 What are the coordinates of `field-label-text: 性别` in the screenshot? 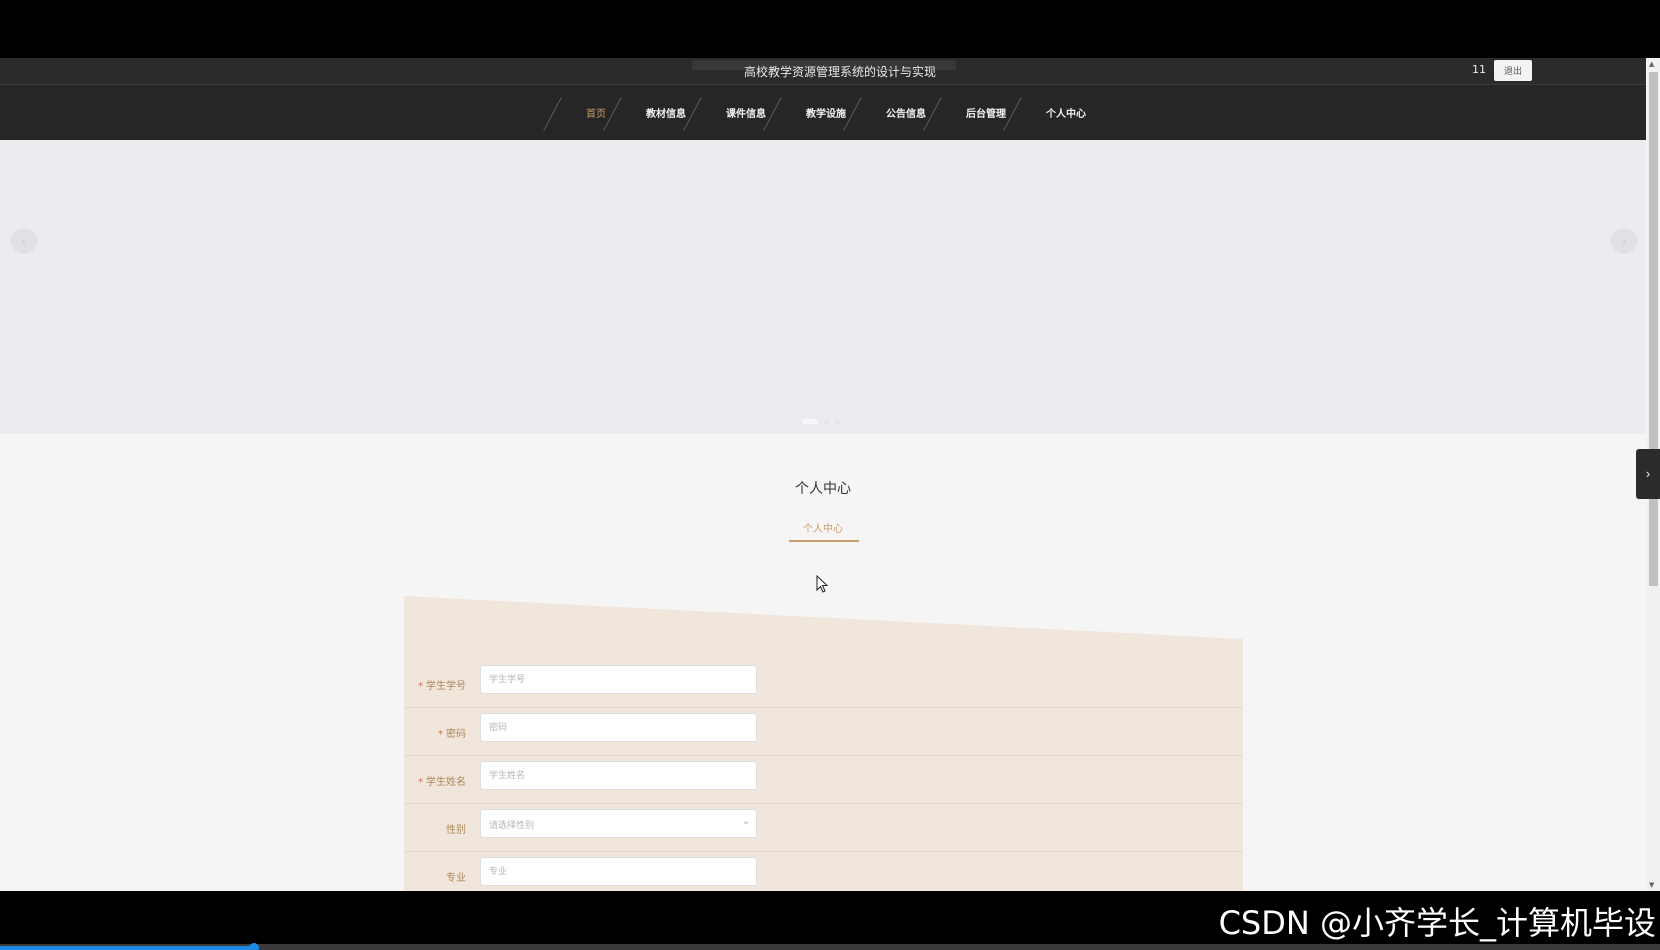 It's located at (456, 830).